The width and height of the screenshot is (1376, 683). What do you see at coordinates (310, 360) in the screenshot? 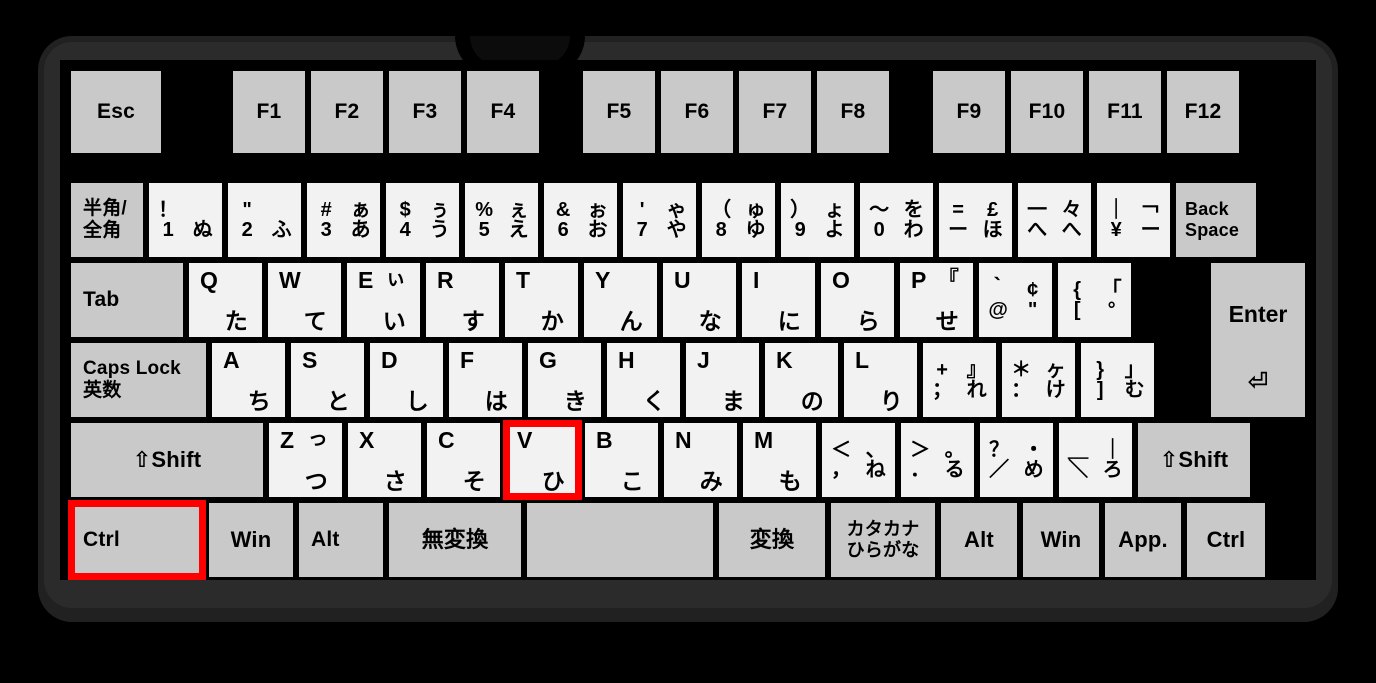
I see `key-s-latin: S` at bounding box center [310, 360].